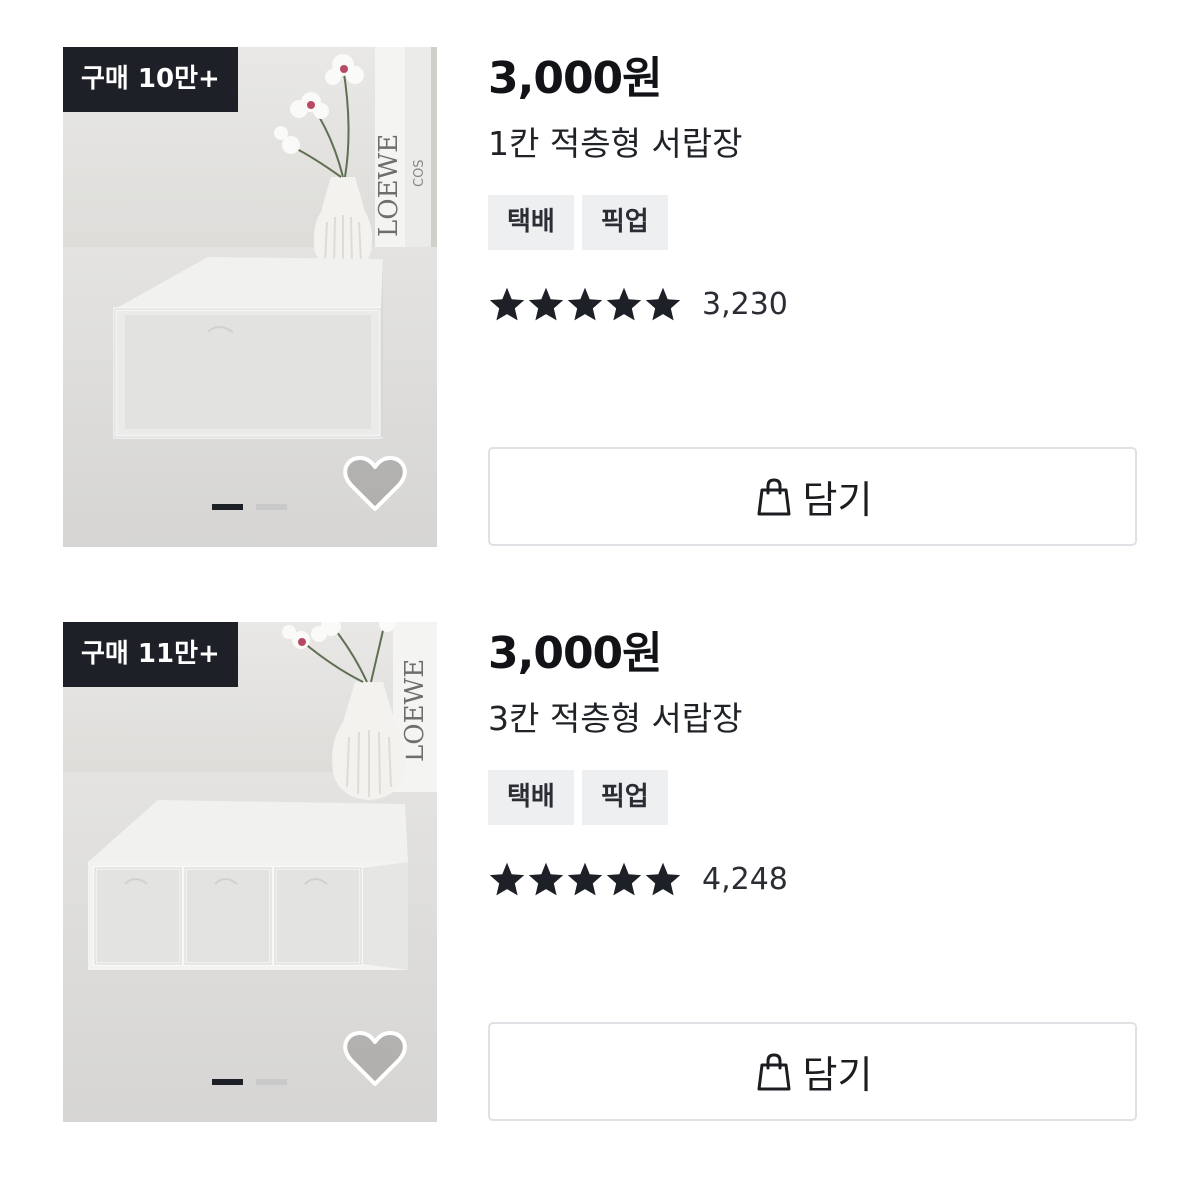 The image size is (1200, 1189). Describe the element at coordinates (615, 144) in the screenshot. I see `product-title: 1칸 적층형 서랍장` at that location.